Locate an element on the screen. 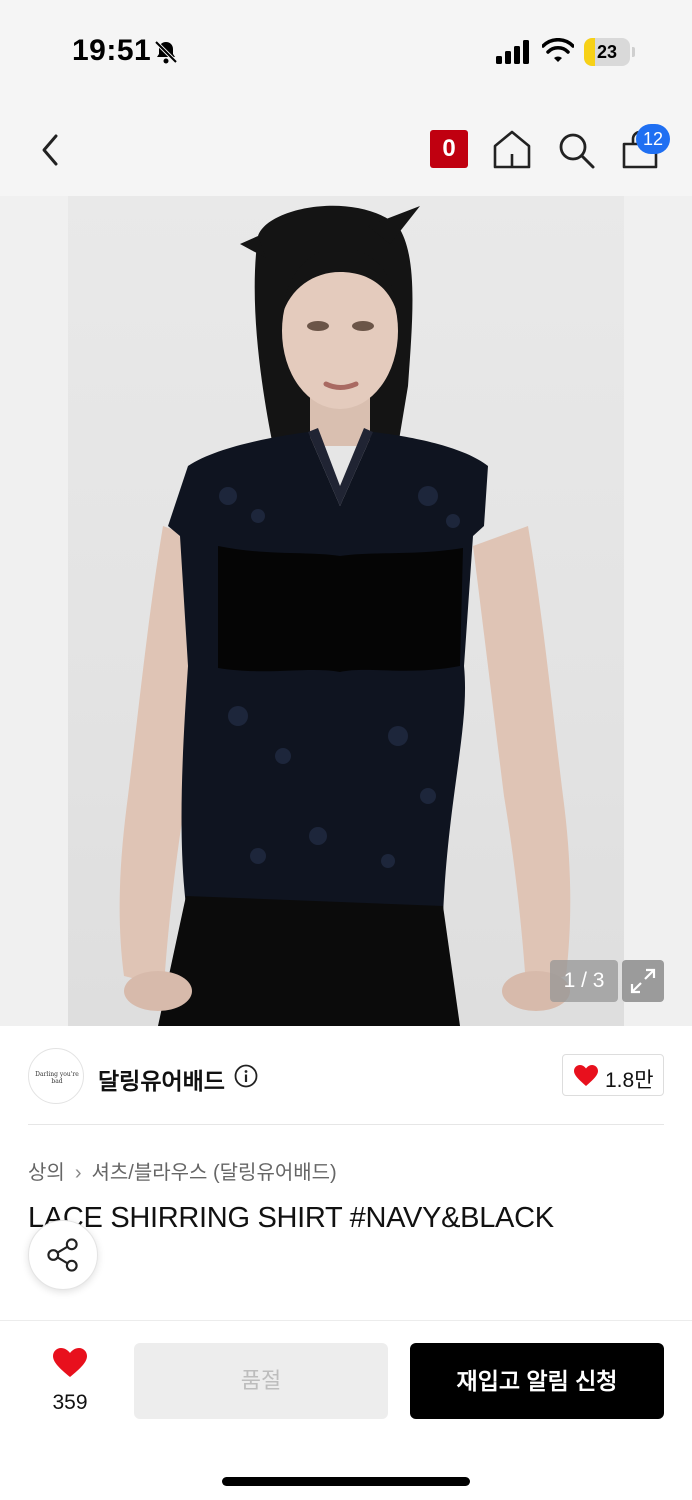 This screenshot has height=1500, width=692. brand-like-count: 1.8만 is located at coordinates (629, 1080).